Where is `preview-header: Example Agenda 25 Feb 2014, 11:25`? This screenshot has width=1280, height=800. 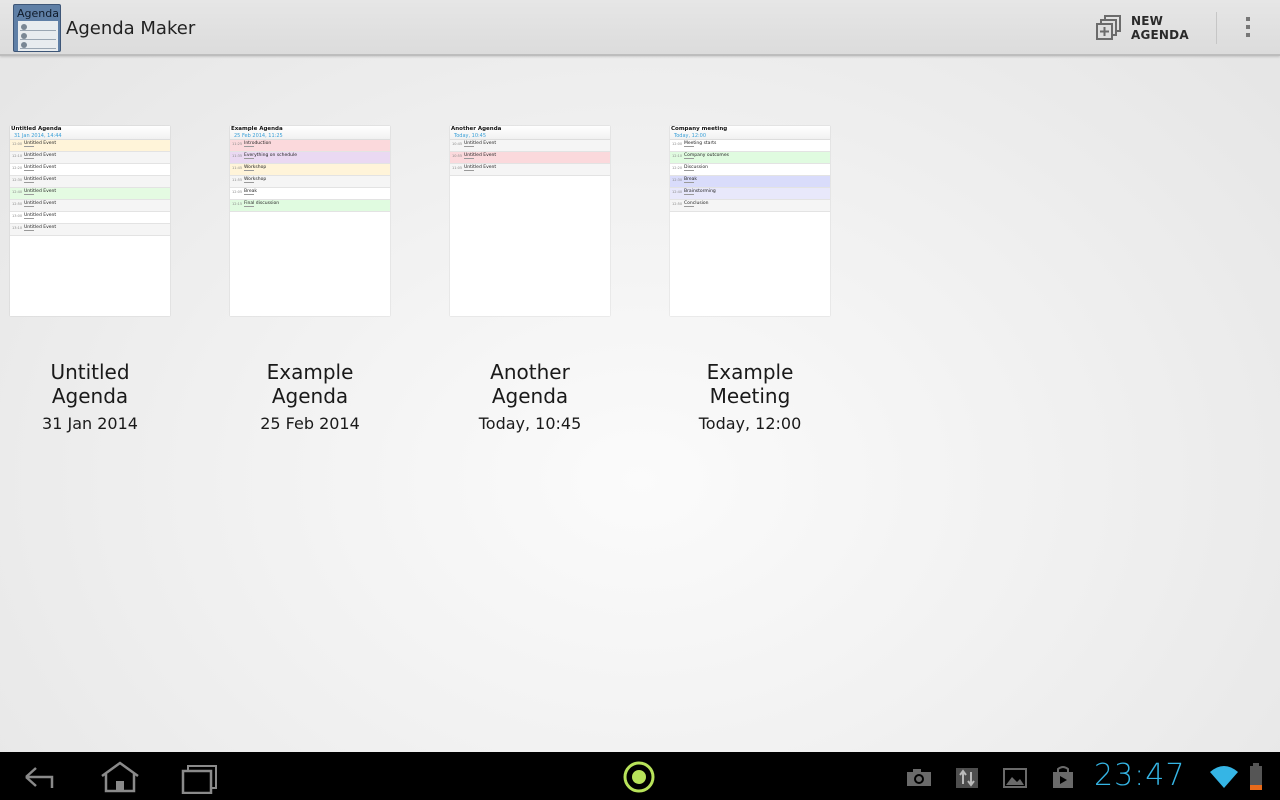
preview-header: Example Agenda 25 Feb 2014, 11:25 is located at coordinates (310, 133).